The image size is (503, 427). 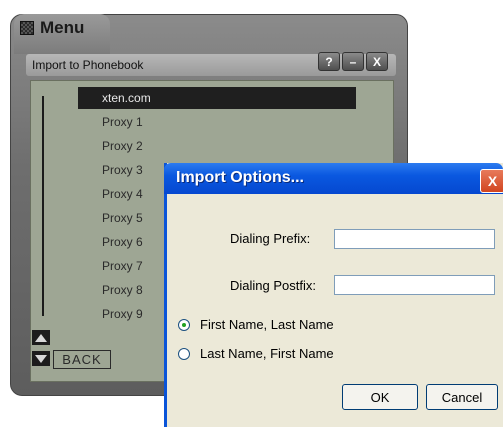 I want to click on radio-first-last-label: First Name, Last Name, so click(x=267, y=324).